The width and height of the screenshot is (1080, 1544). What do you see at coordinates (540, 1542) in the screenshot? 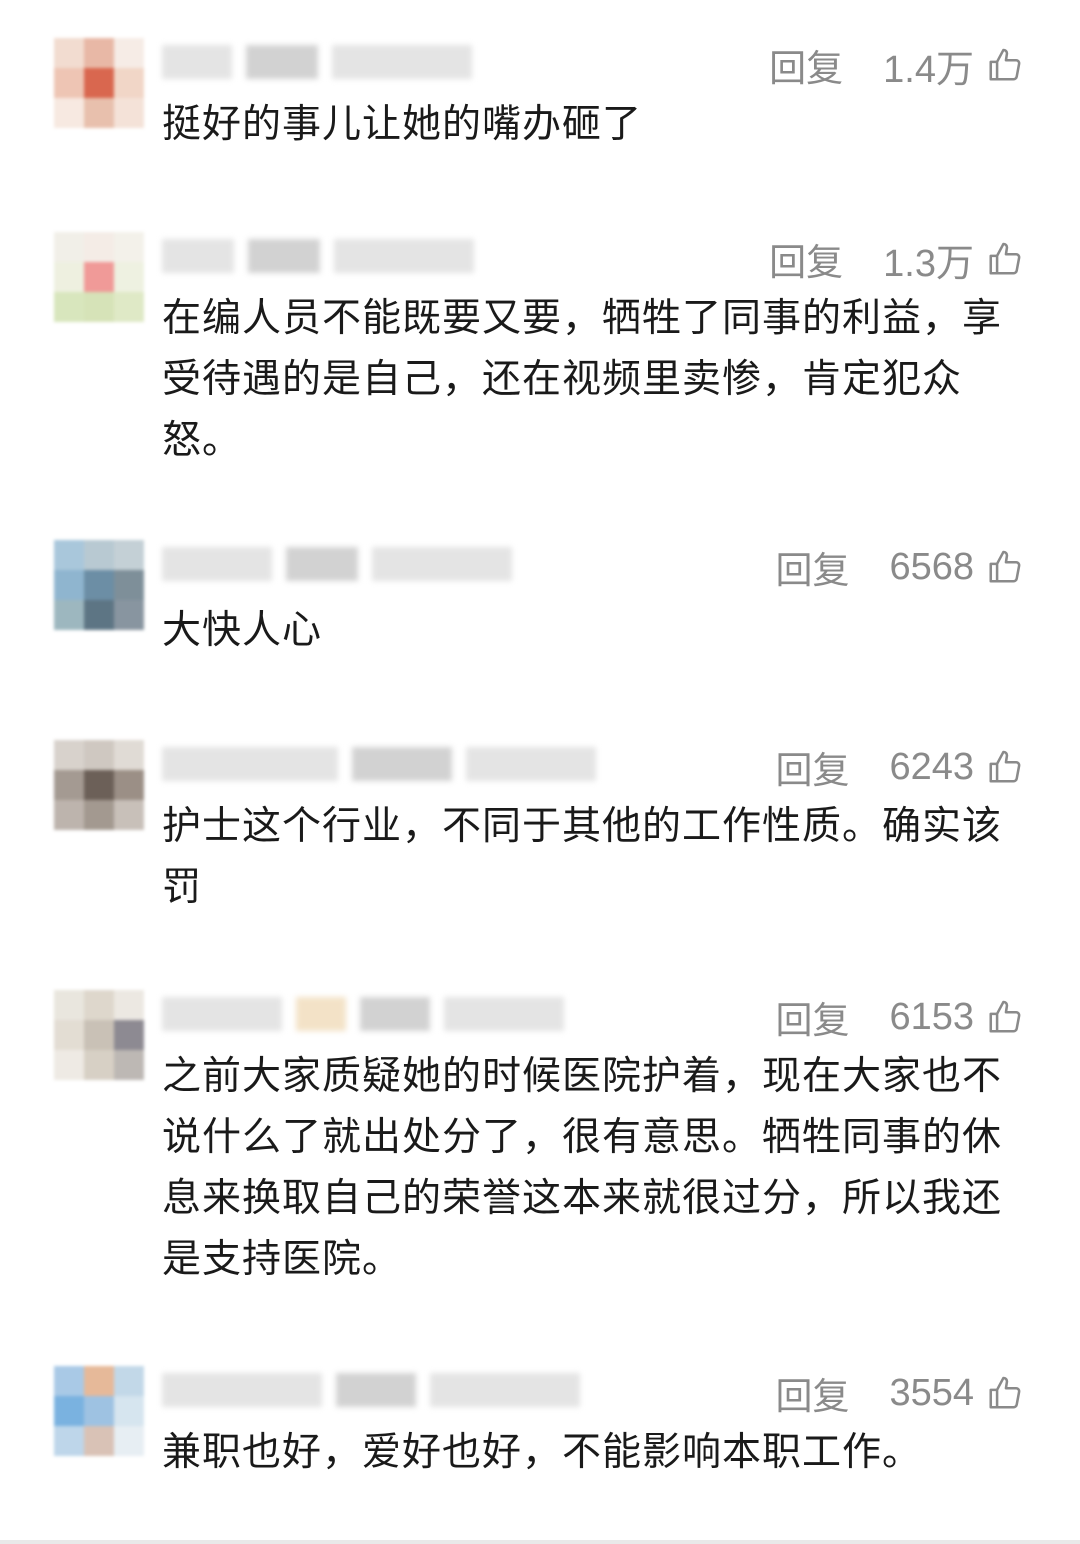
I see `divider` at bounding box center [540, 1542].